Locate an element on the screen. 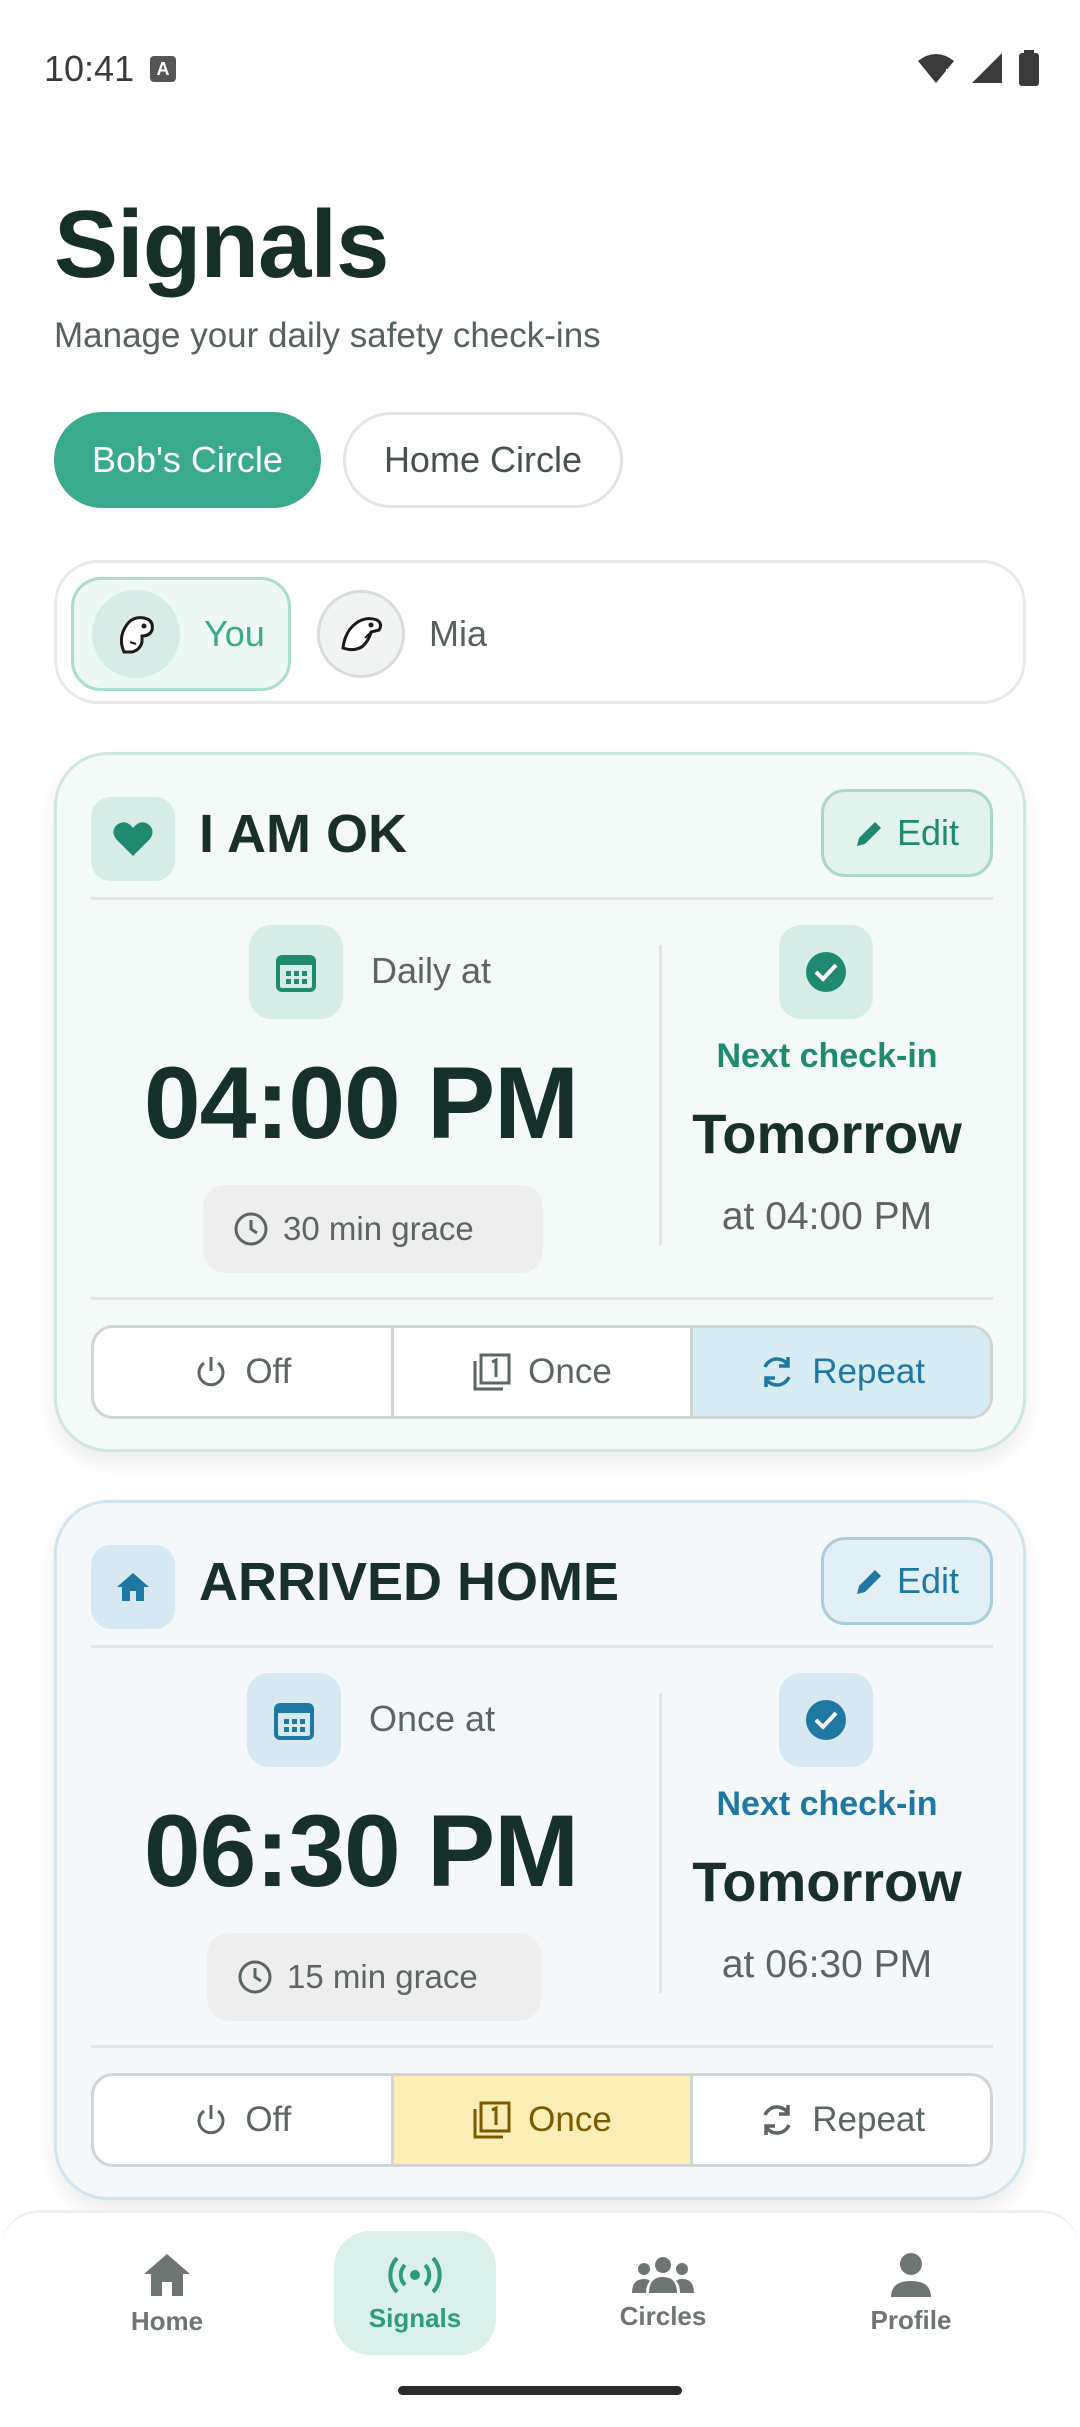  member-selector: You Mia is located at coordinates (540, 632).